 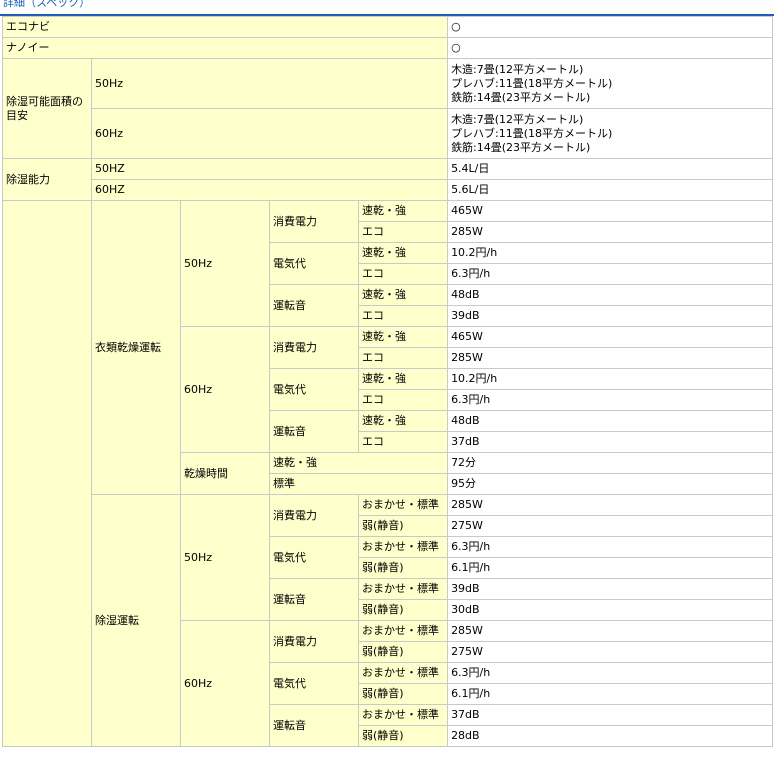 I want to click on spec-row-nanoe: ナノイー ○, so click(x=387, y=48).